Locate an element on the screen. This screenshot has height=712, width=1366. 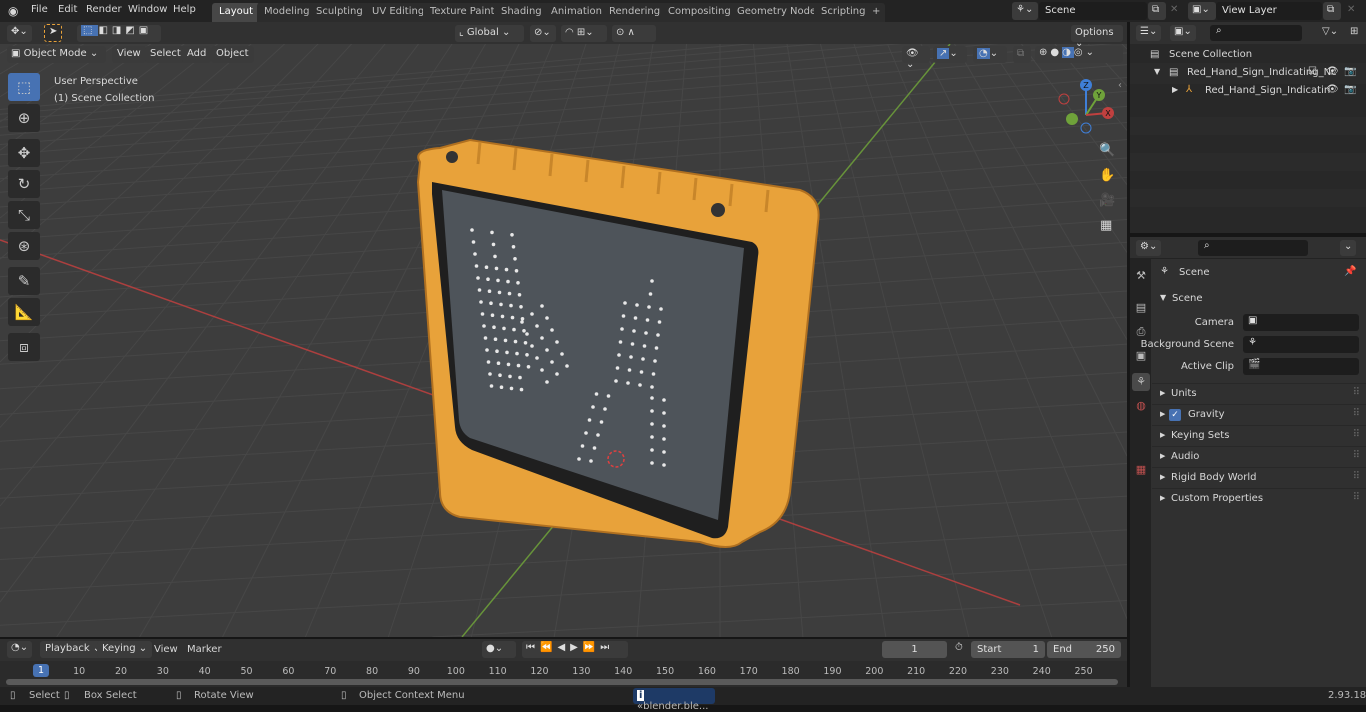
workspace-tab-scripting: Scripting is located at coordinates (843, 12).